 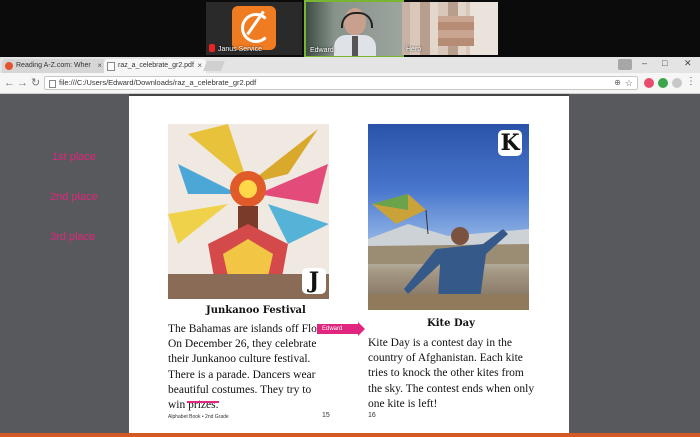 What do you see at coordinates (451, 323) in the screenshot?
I see `caption-kite-day: Kite Day` at bounding box center [451, 323].